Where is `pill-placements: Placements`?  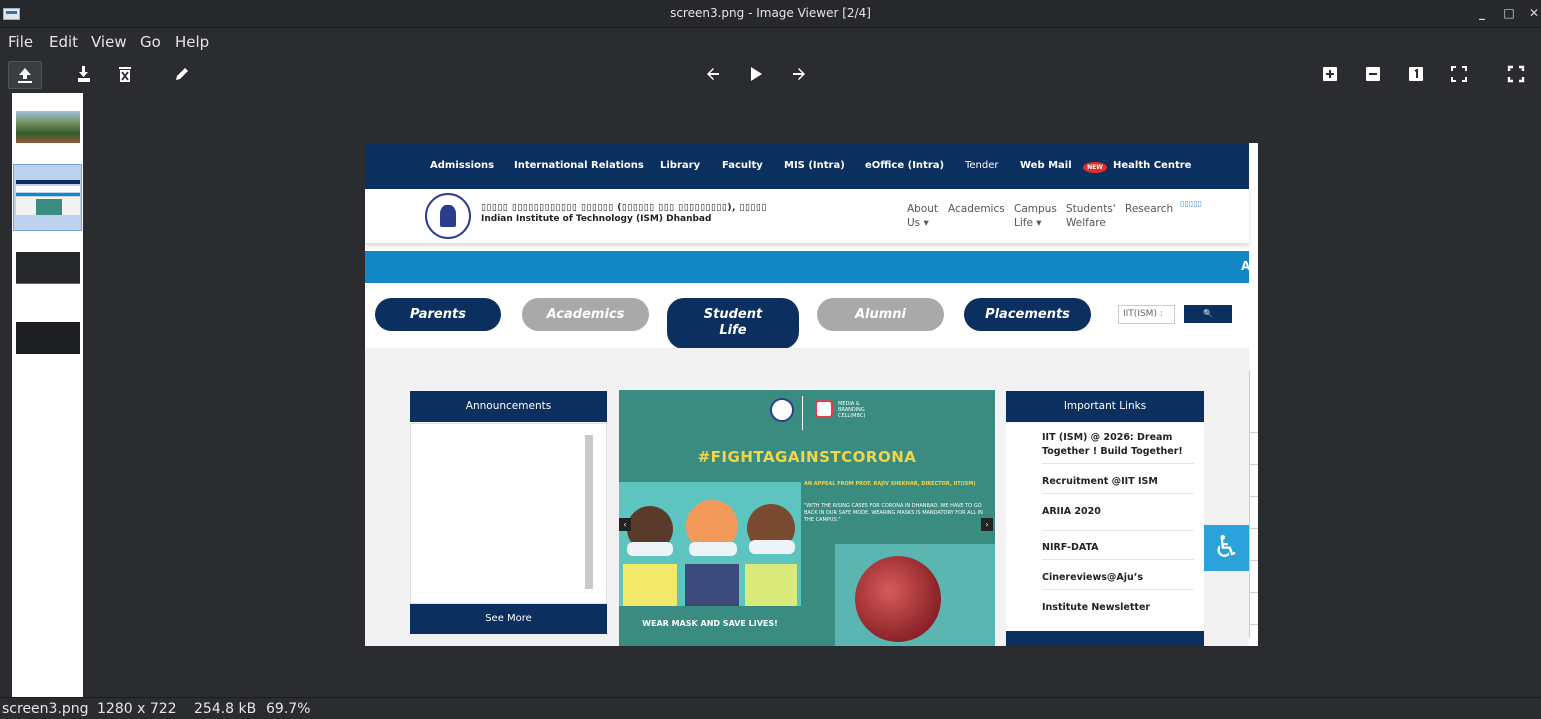
pill-placements: Placements is located at coordinates (1027, 314).